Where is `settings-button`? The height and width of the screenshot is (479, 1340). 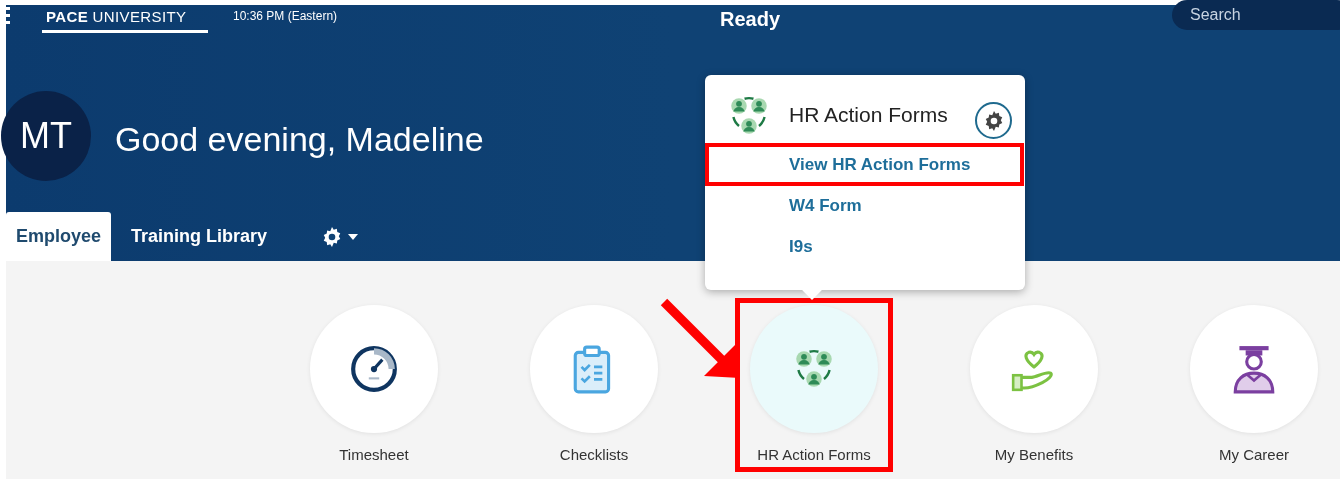 settings-button is located at coordinates (993, 120).